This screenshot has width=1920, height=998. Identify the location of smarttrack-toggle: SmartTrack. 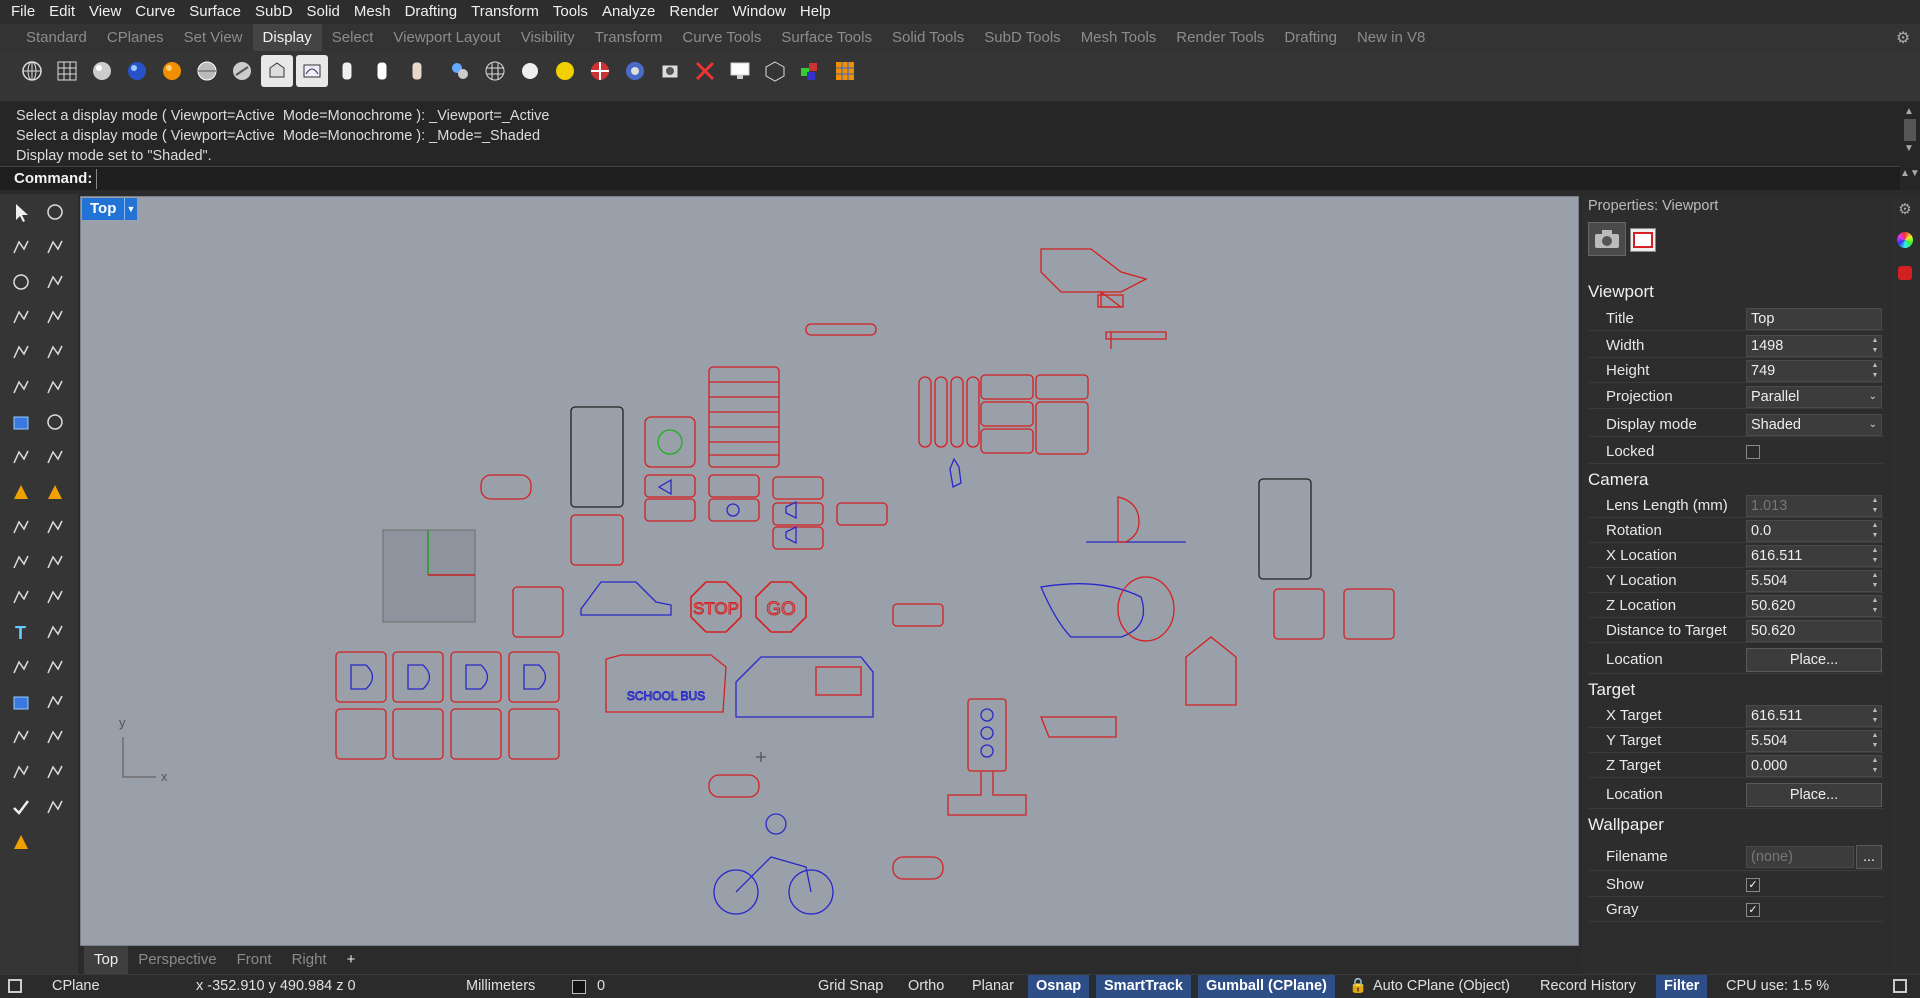
(1143, 986).